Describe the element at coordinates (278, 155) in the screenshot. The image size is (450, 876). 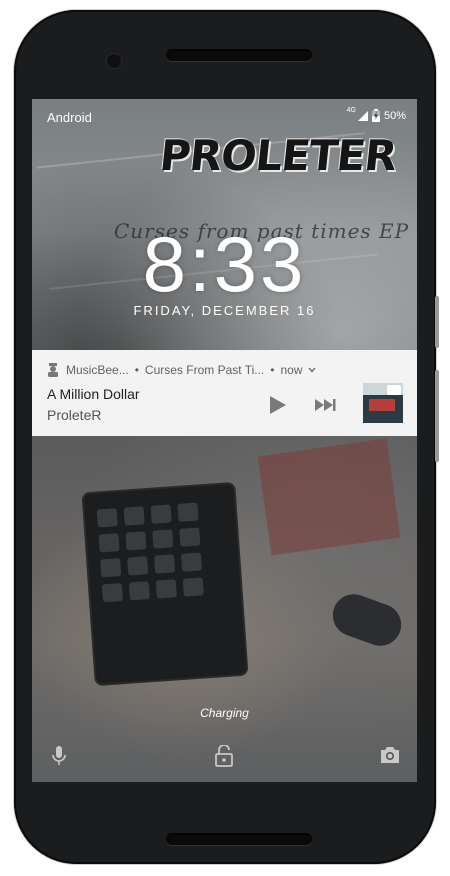
I see `logo-text: PROLETER` at that location.